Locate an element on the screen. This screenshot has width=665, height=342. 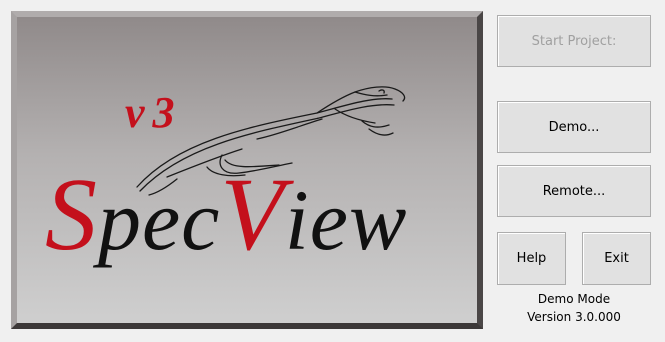
mode-label: Demo Mode is located at coordinates (574, 299).